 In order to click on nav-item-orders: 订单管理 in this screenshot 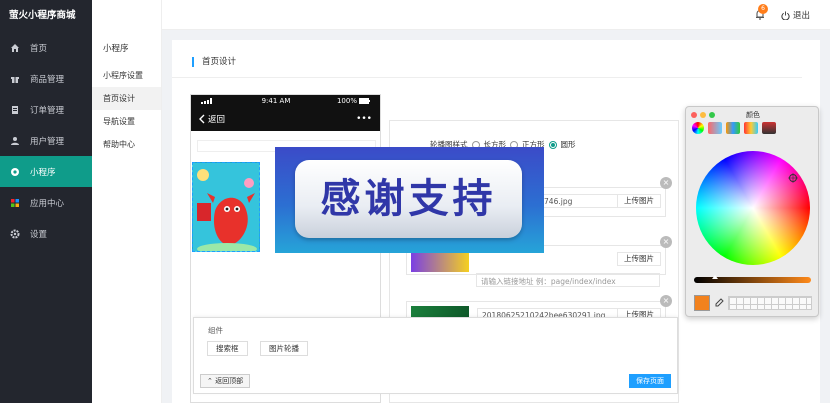, I will do `click(46, 109)`.